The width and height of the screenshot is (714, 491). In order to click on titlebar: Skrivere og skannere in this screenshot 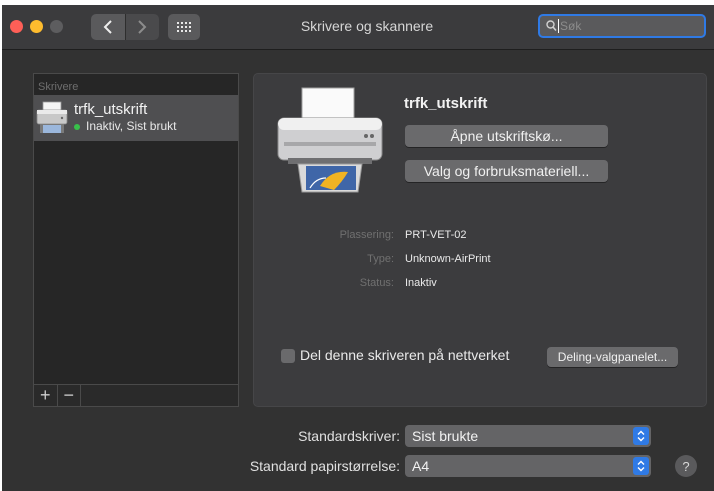, I will do `click(358, 27)`.